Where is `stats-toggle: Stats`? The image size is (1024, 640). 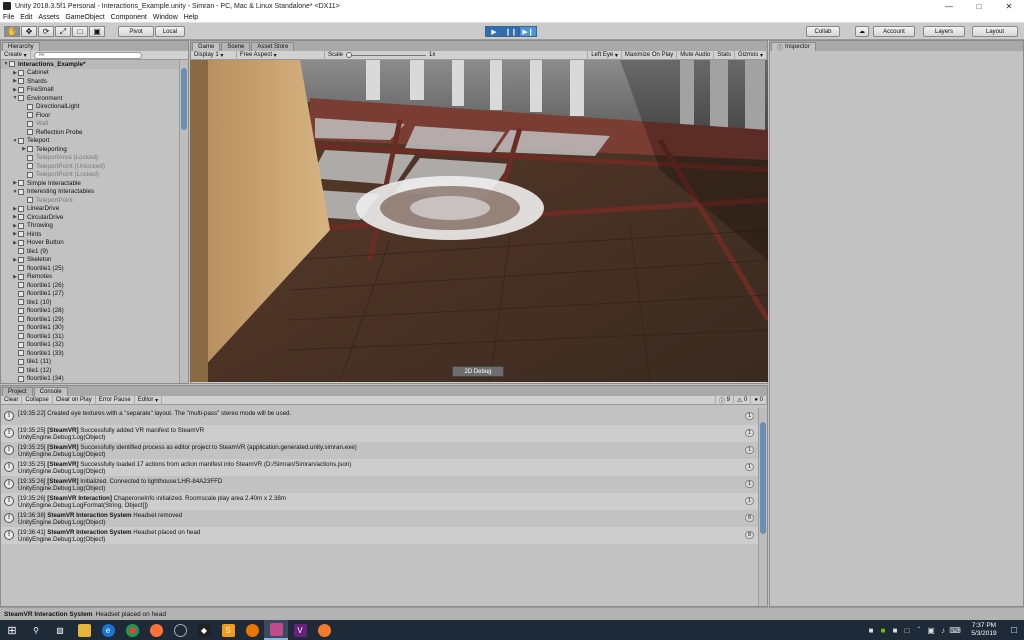 stats-toggle: Stats is located at coordinates (724, 55).